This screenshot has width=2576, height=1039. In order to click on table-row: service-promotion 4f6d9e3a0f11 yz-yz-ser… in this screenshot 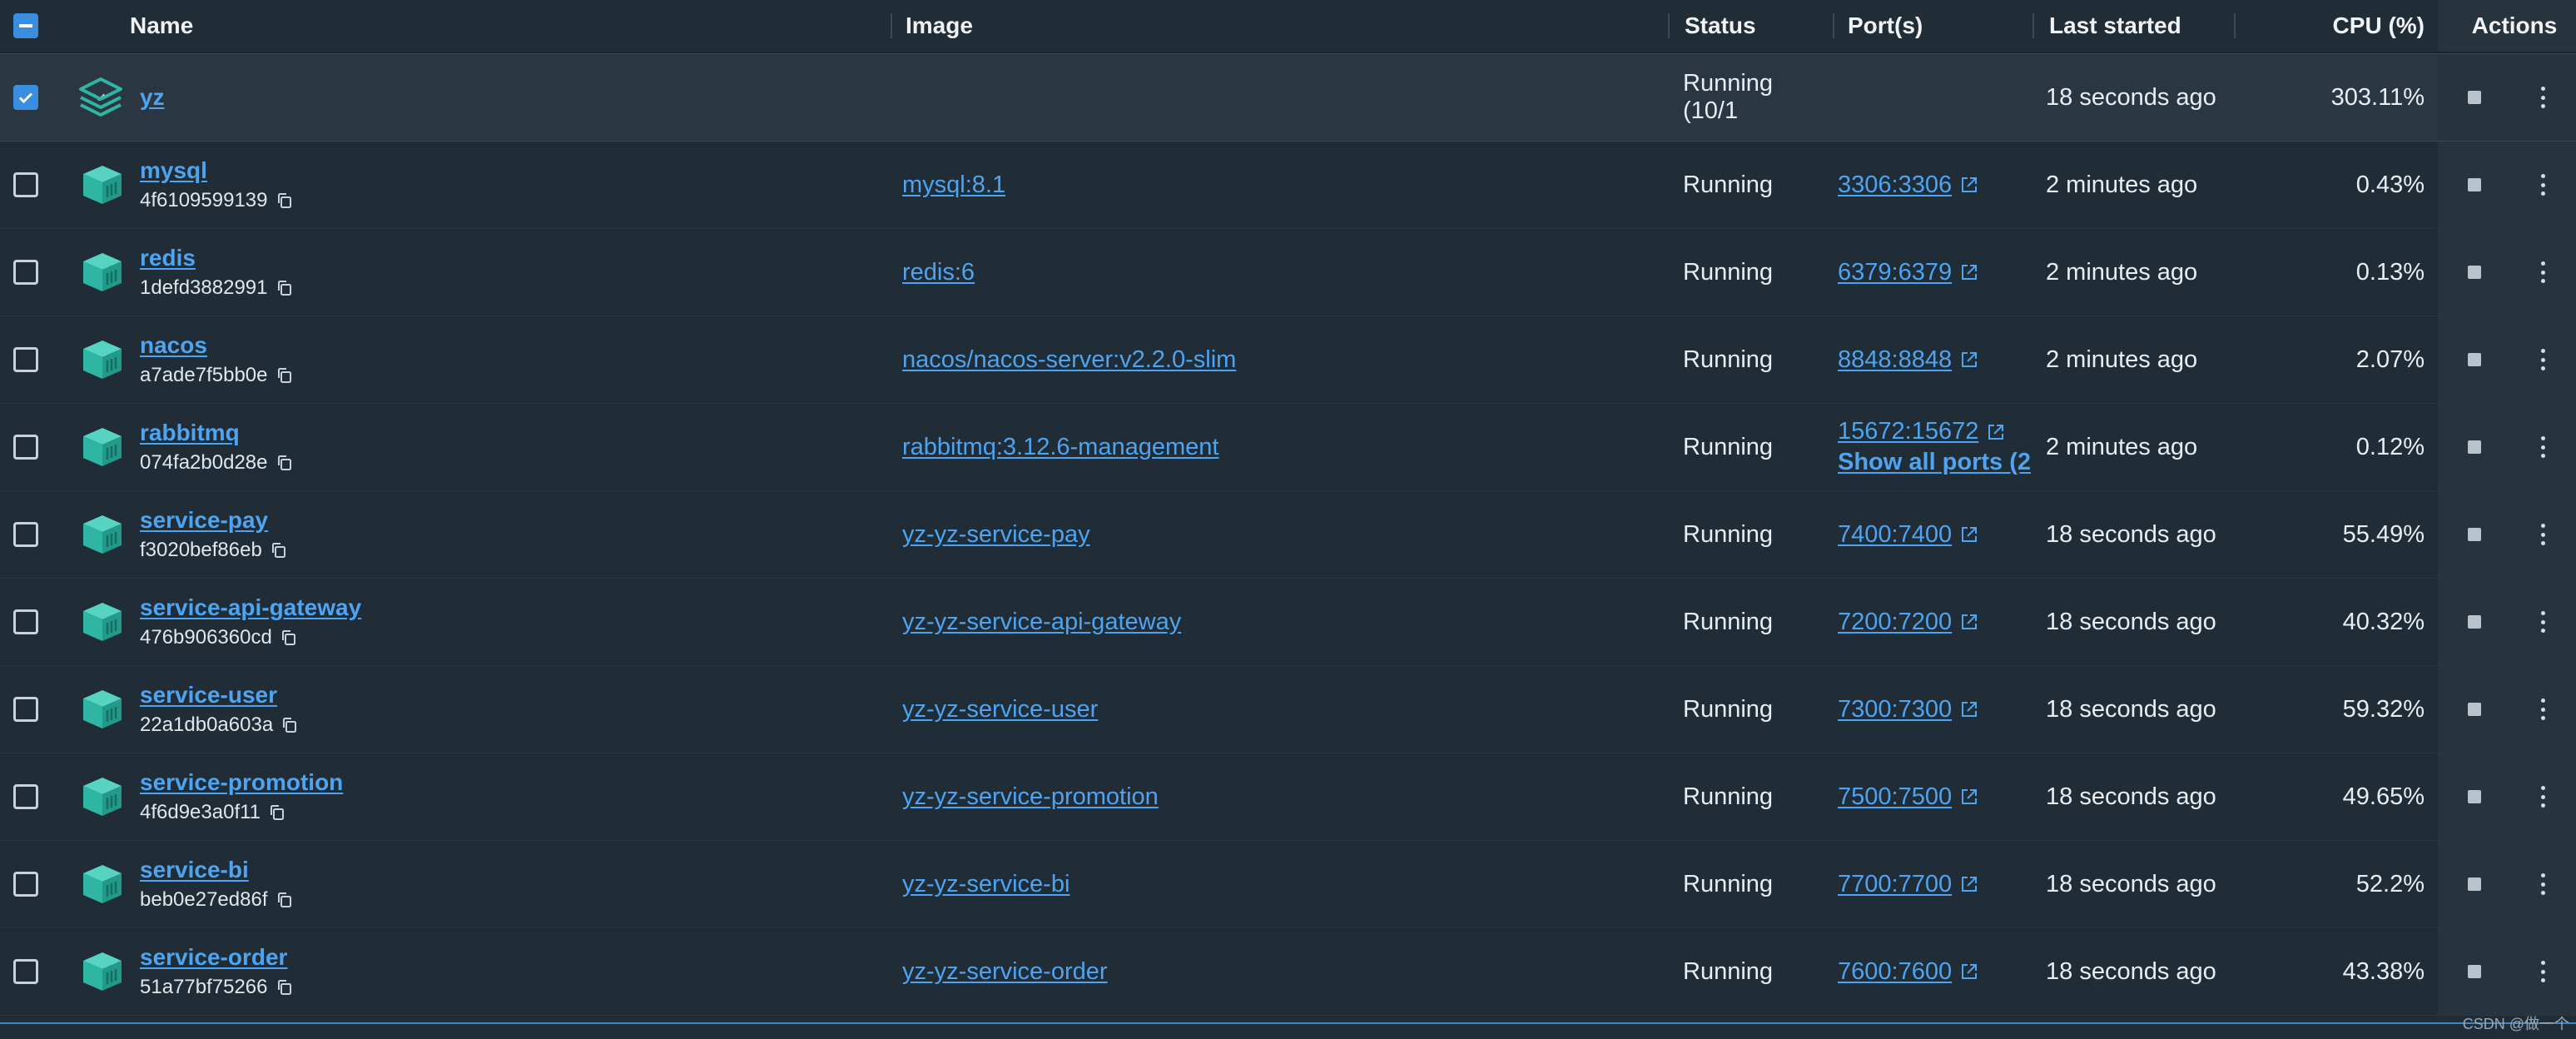, I will do `click(1288, 797)`.